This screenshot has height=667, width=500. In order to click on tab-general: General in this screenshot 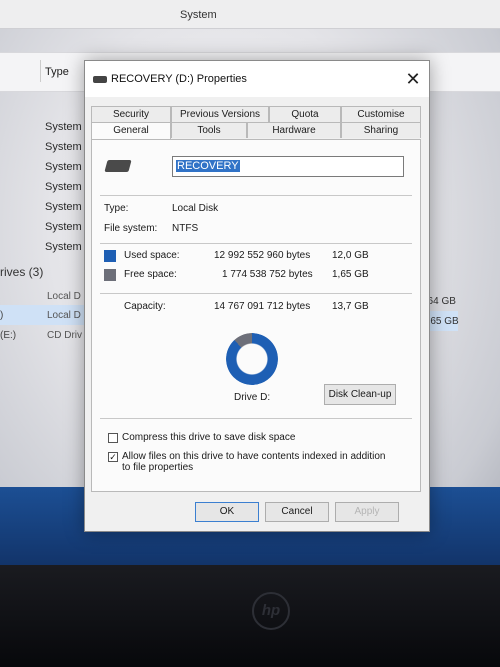, I will do `click(131, 131)`.